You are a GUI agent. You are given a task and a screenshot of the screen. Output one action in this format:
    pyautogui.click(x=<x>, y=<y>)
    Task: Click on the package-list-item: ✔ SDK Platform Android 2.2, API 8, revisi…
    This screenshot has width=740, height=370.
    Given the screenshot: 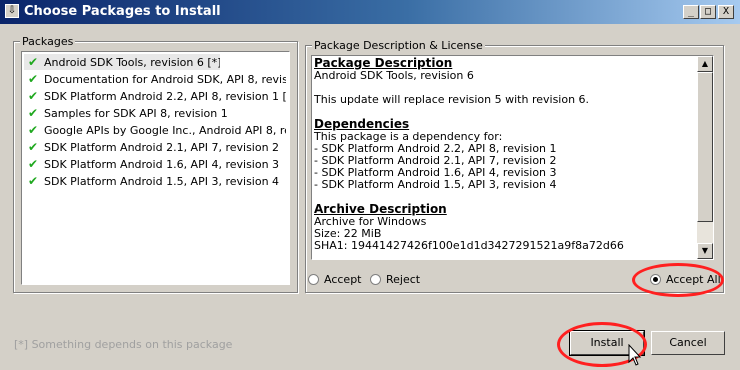 What is the action you would take?
    pyautogui.click(x=155, y=96)
    